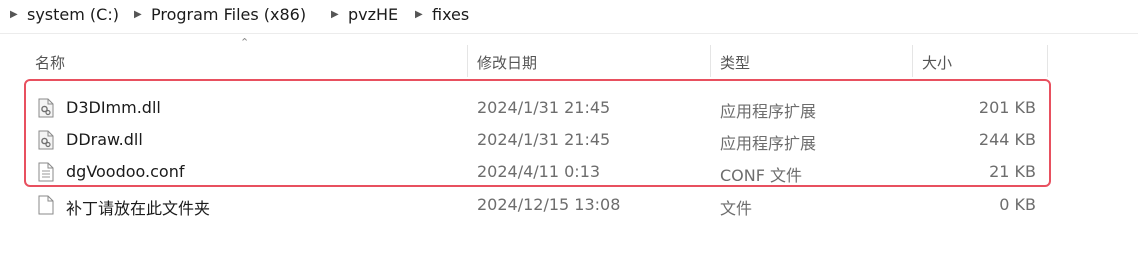 This screenshot has height=253, width=1138. What do you see at coordinates (228, 14) in the screenshot?
I see `breadcrumb-item-program-files: Program Files (x86)` at bounding box center [228, 14].